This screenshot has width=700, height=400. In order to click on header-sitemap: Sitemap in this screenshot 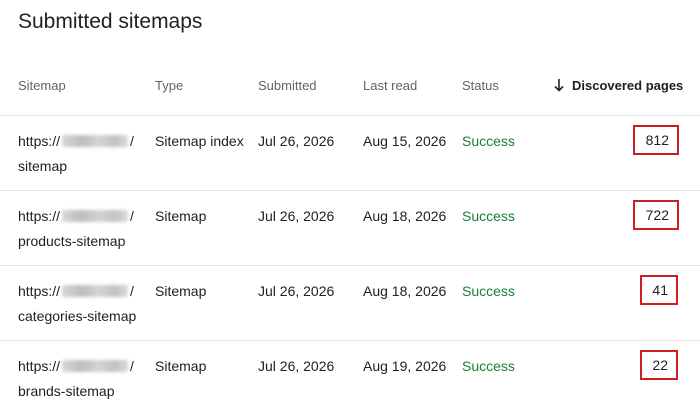, I will do `click(42, 86)`.